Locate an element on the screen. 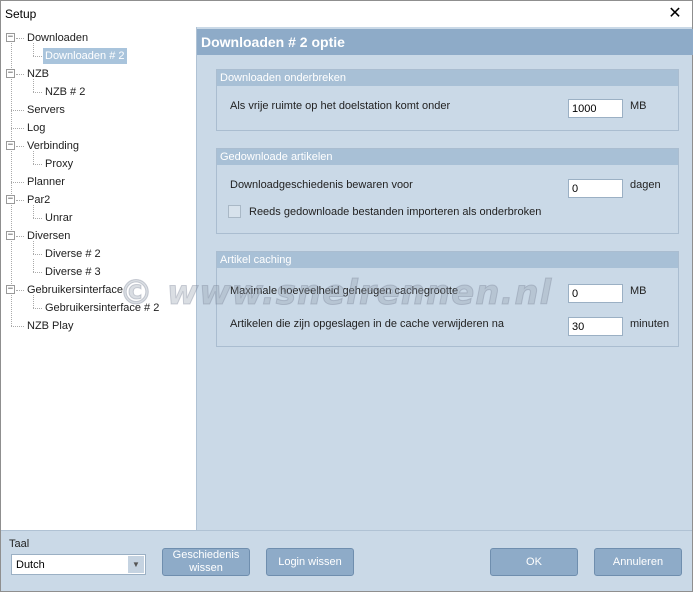 The height and width of the screenshot is (592, 693). language-label: Taal is located at coordinates (19, 544).